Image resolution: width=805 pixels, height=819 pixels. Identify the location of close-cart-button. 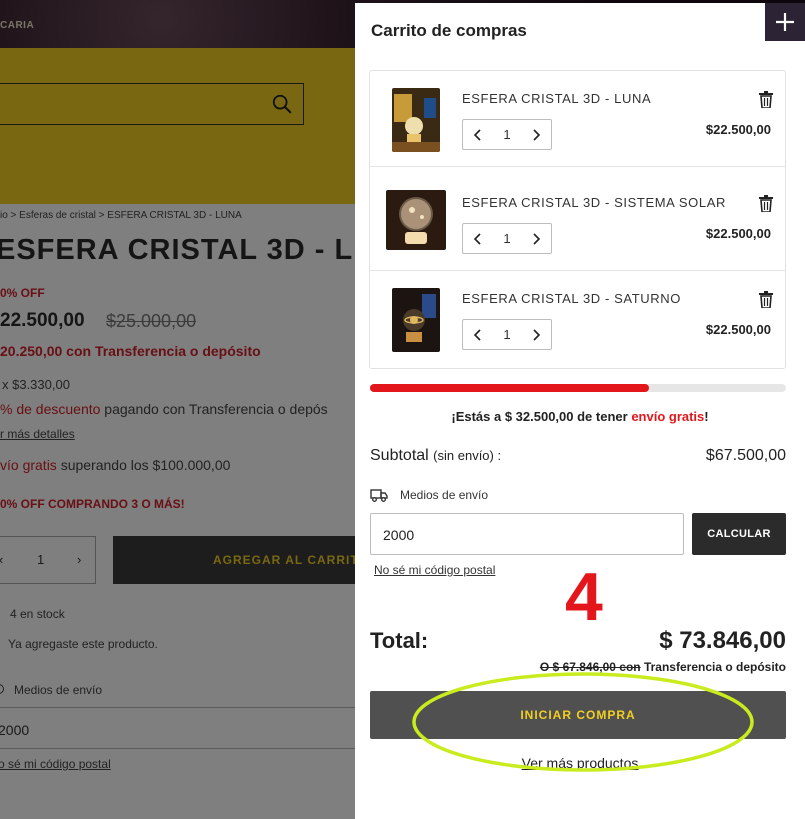
(785, 22).